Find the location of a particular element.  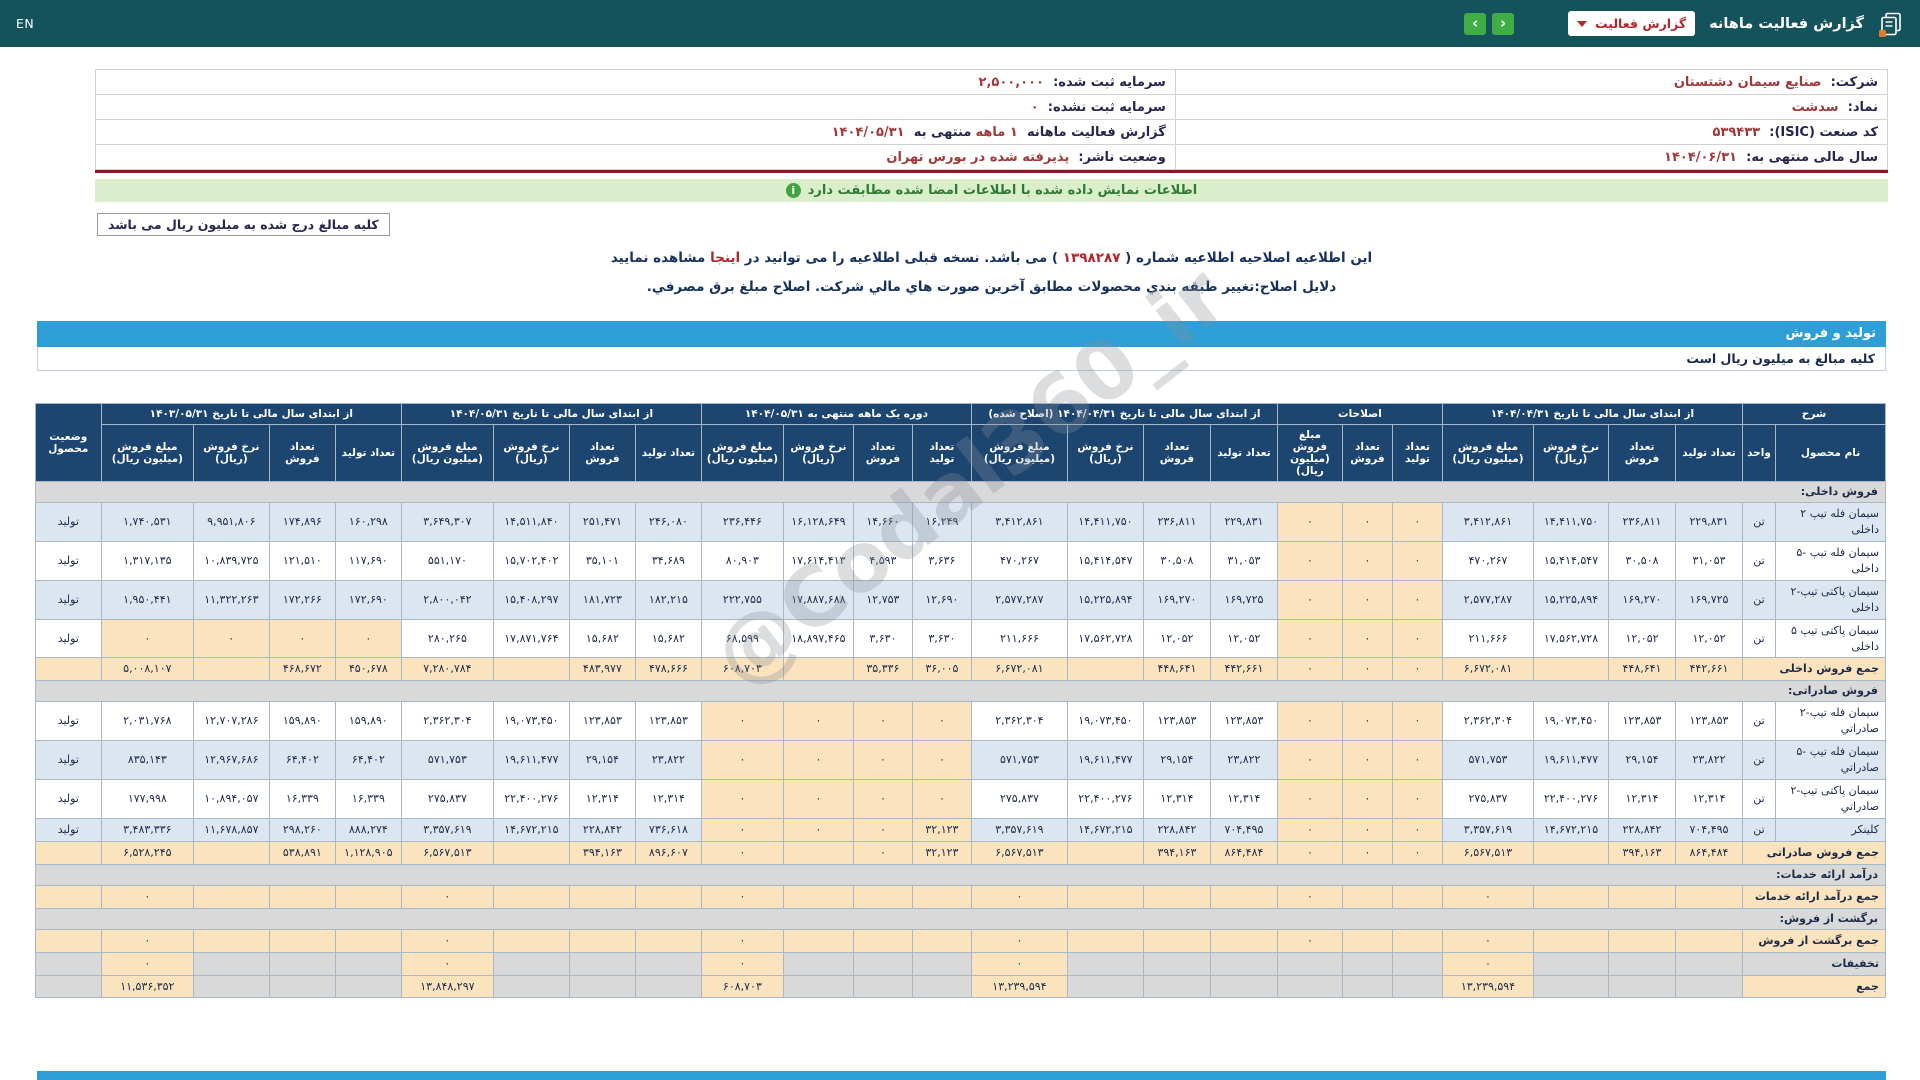

table-cell: ۱۷۴,۸۹۶ is located at coordinates (302, 521).